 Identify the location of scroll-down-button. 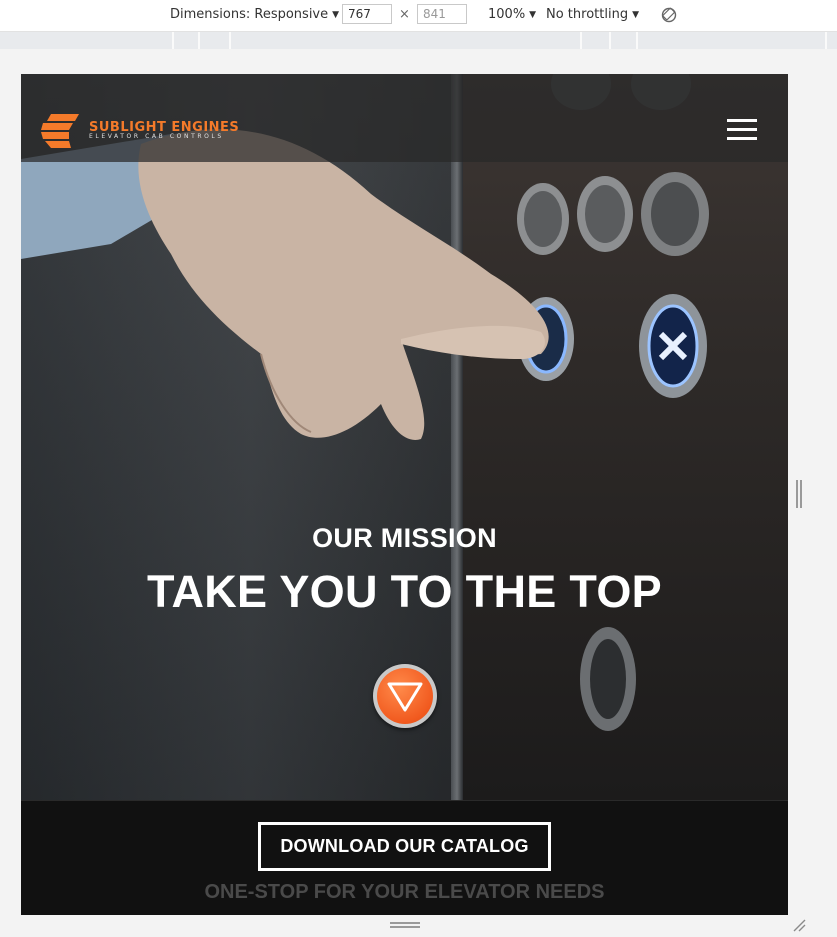
(405, 696).